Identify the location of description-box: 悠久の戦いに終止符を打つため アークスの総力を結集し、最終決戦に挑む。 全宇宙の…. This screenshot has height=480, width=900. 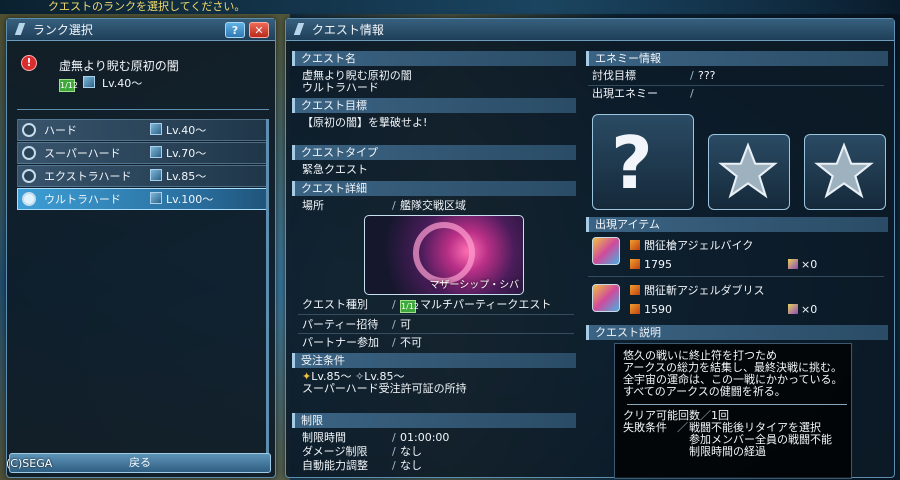
(733, 411).